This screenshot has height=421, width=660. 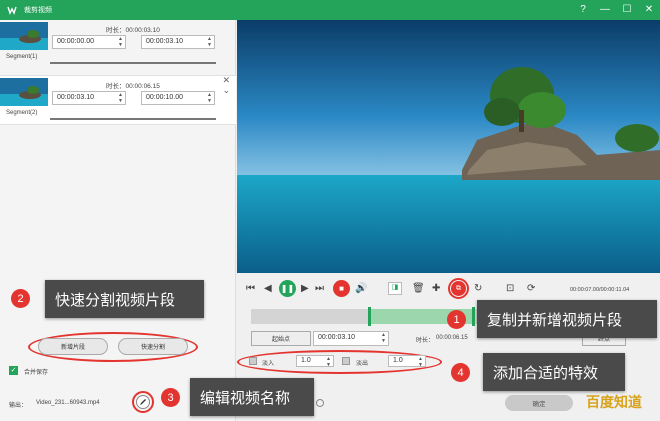 What do you see at coordinates (510, 289) in the screenshot?
I see `crop-icon: ⊡` at bounding box center [510, 289].